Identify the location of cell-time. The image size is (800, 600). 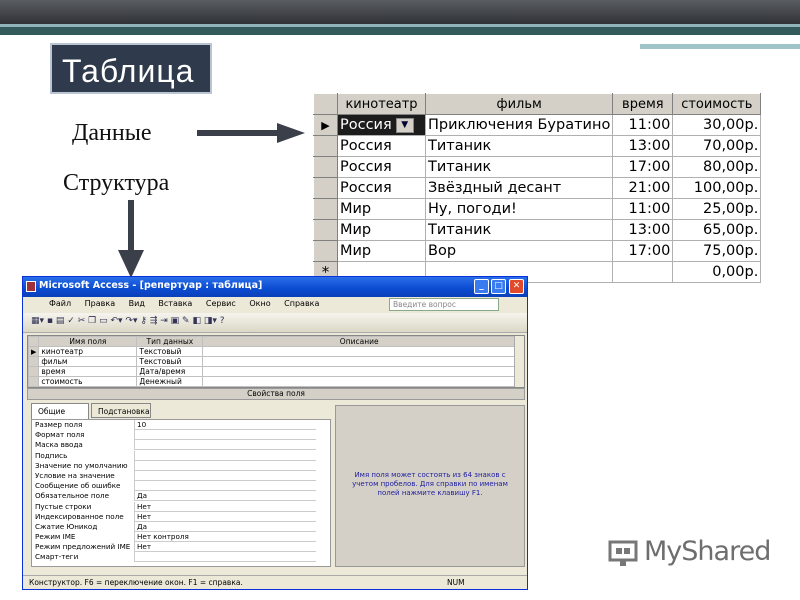
(643, 272).